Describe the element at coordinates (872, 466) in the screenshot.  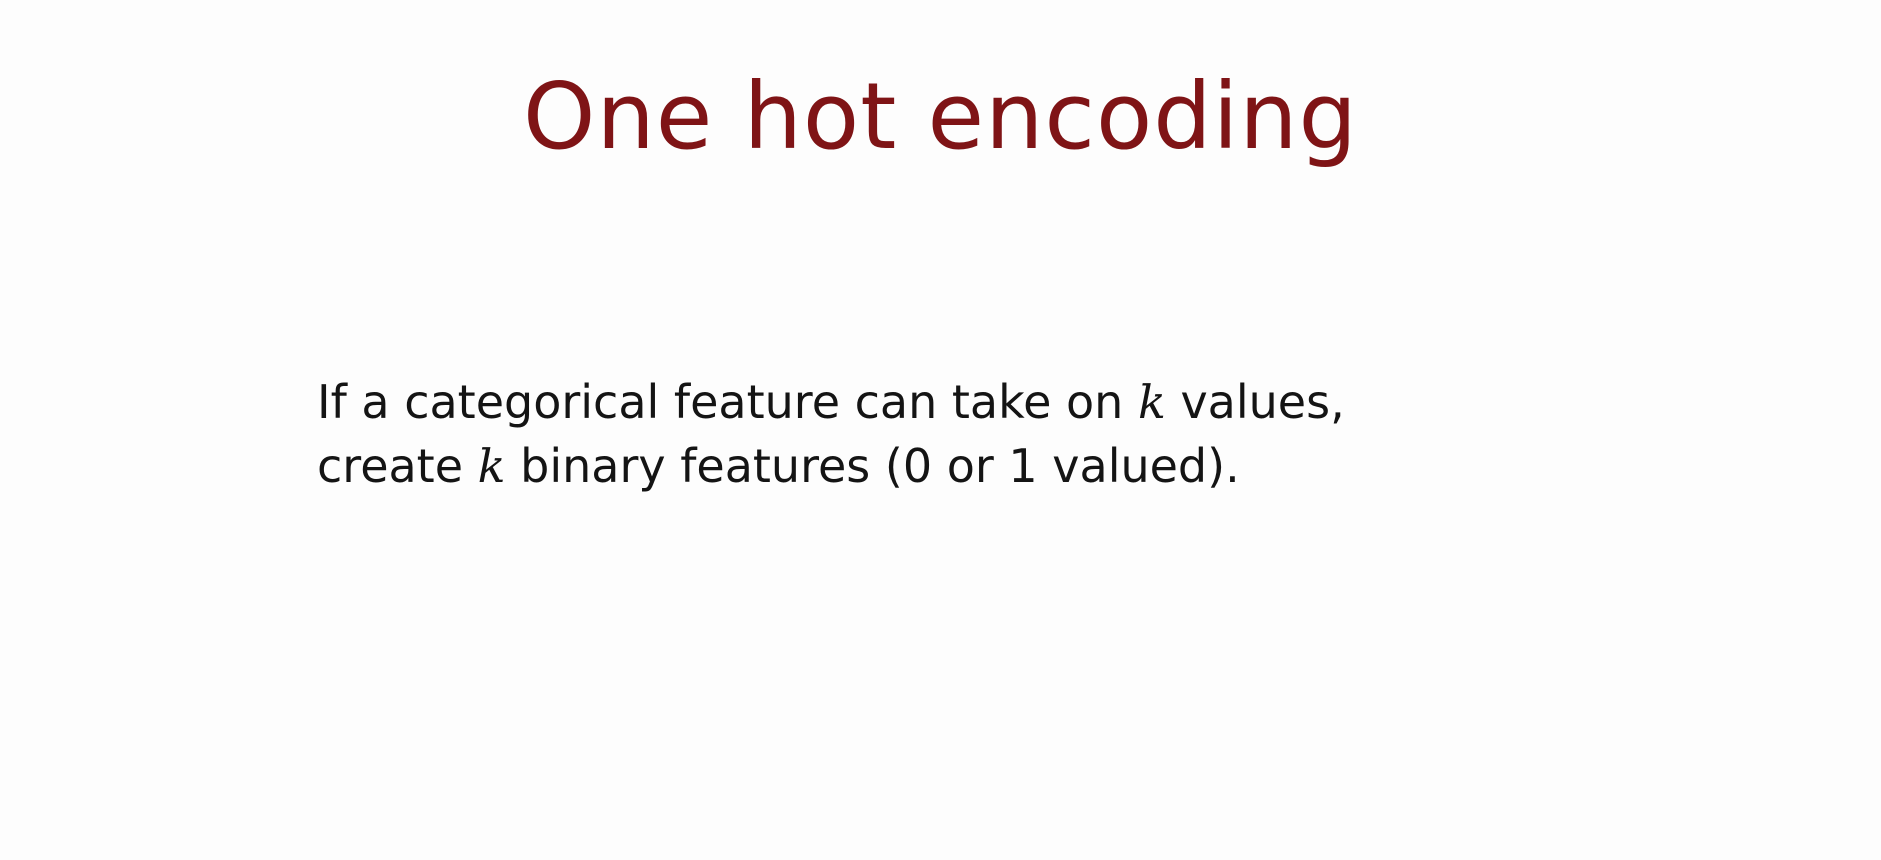
I see `body-line-2-text-after: binary features (0 or 1 valued).` at that location.